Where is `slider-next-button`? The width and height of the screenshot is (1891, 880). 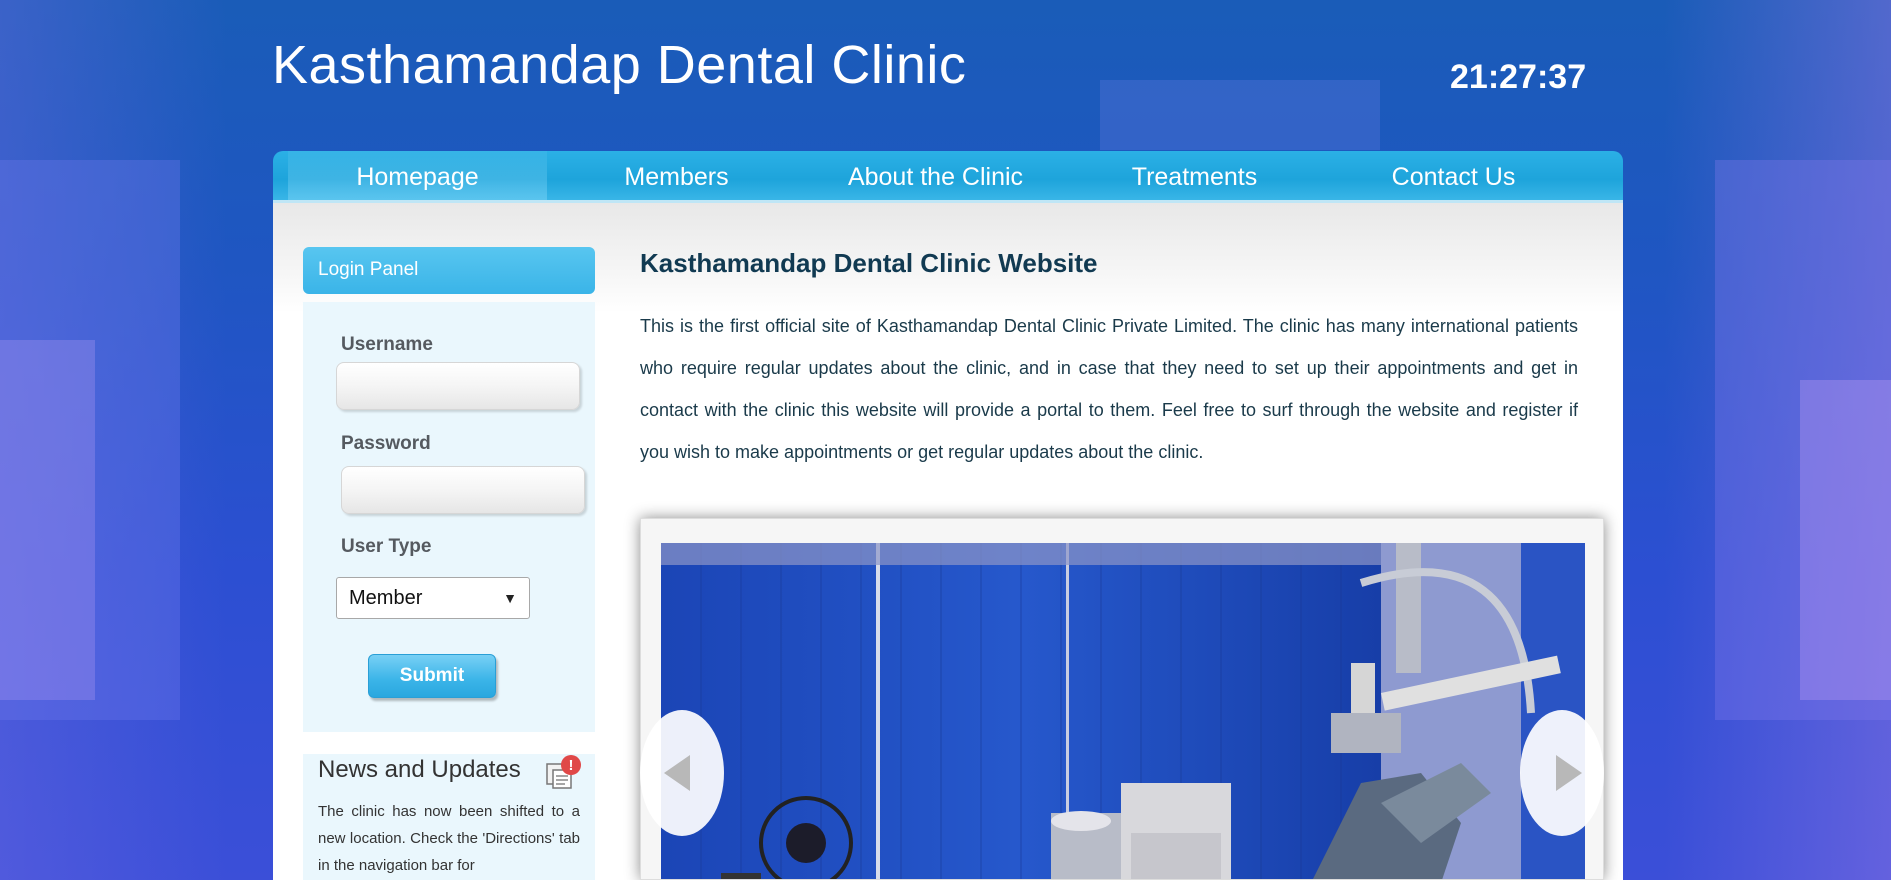 slider-next-button is located at coordinates (1562, 773).